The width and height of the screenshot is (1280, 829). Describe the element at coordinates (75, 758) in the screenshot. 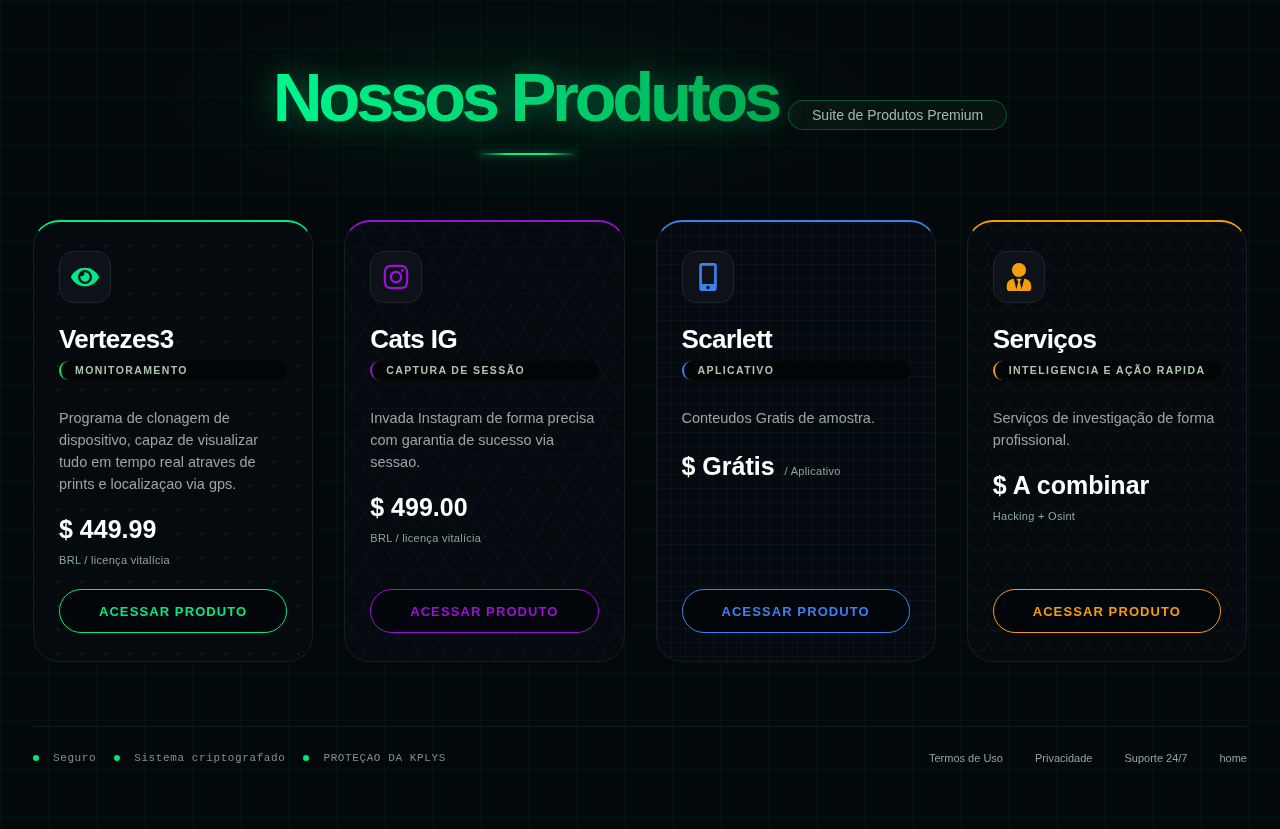

I see `status-label: Seguro` at that location.